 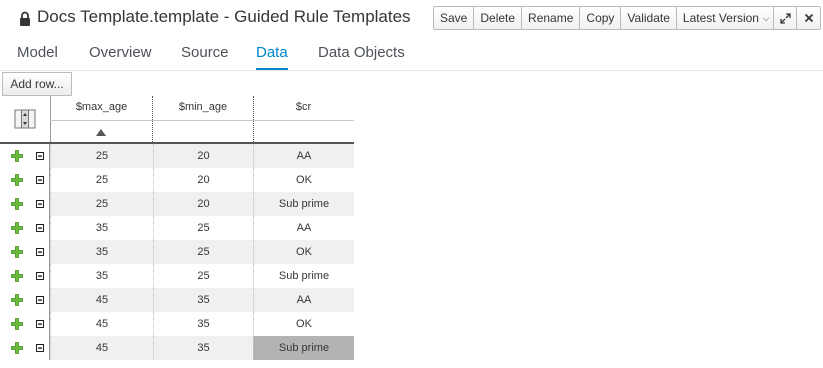 What do you see at coordinates (25, 18) in the screenshot?
I see `lock-icon` at bounding box center [25, 18].